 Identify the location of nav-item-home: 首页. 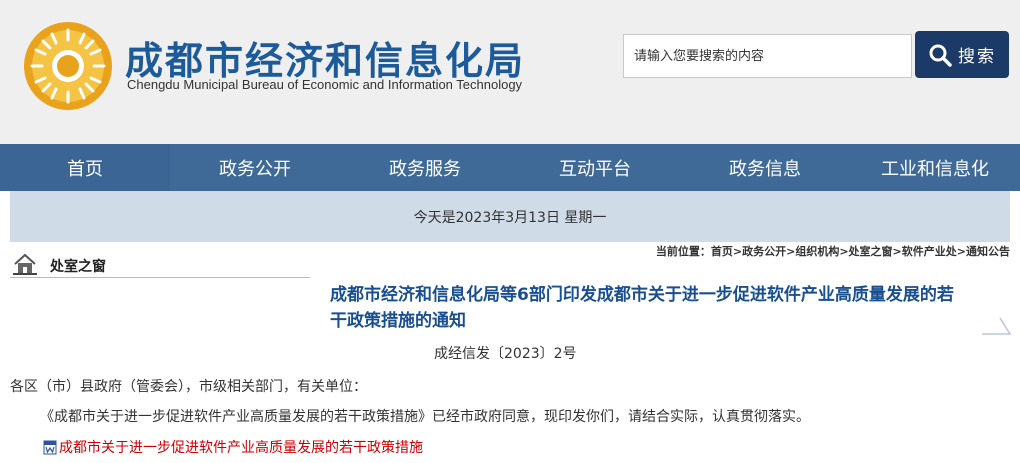
(85, 167).